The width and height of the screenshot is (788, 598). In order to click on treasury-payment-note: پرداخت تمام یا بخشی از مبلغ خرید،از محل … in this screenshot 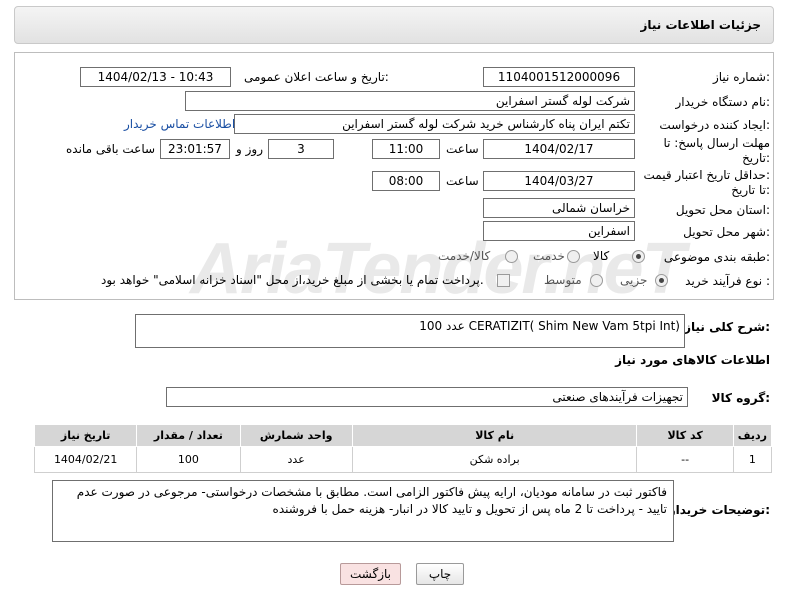, I will do `click(292, 280)`.